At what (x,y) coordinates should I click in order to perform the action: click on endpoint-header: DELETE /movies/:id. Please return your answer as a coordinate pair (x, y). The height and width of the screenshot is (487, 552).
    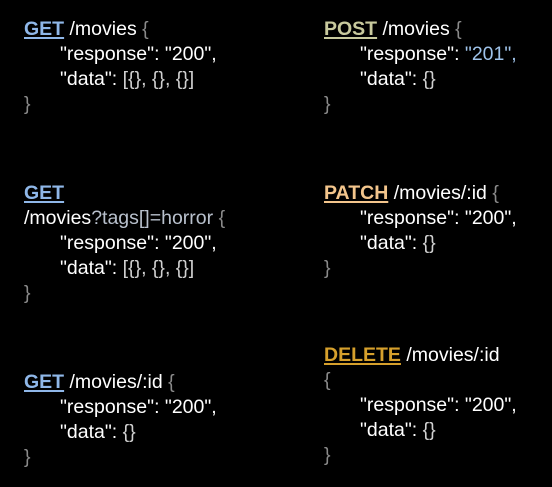
    Looking at the image, I should click on (420, 355).